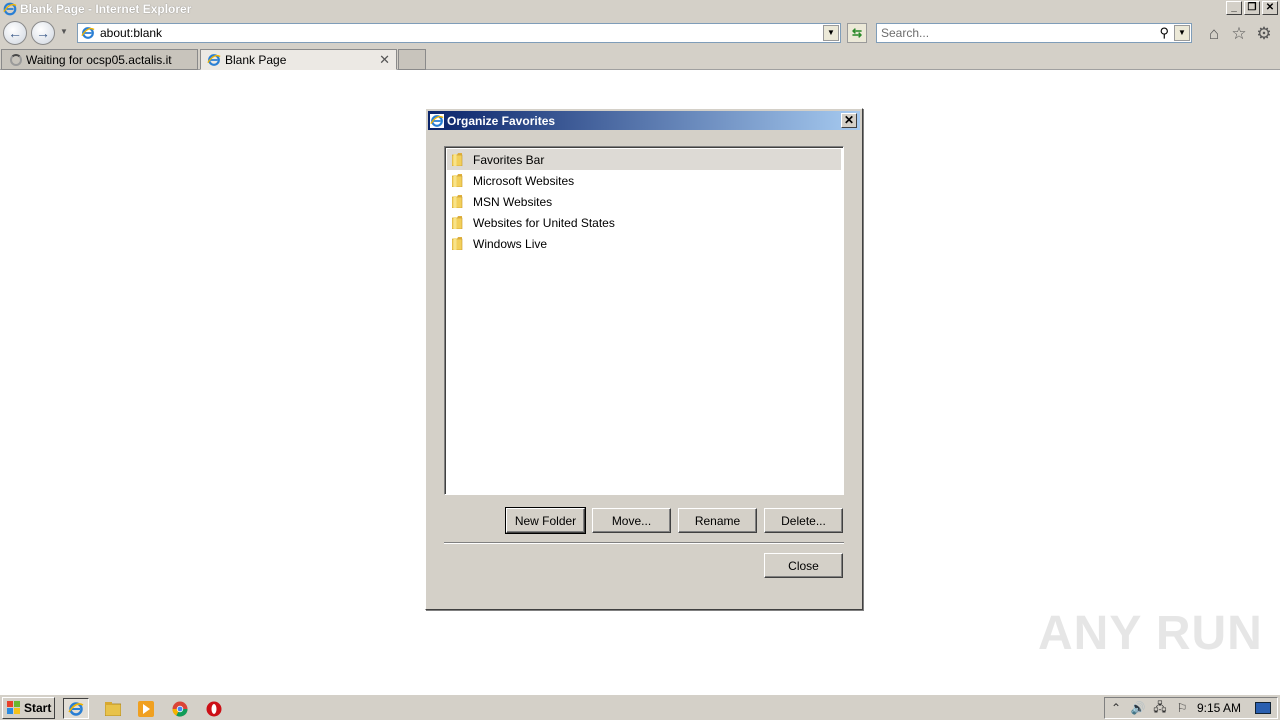 The width and height of the screenshot is (1280, 720). Describe the element at coordinates (644, 180) in the screenshot. I see `list-item: Microsoft Websites` at that location.